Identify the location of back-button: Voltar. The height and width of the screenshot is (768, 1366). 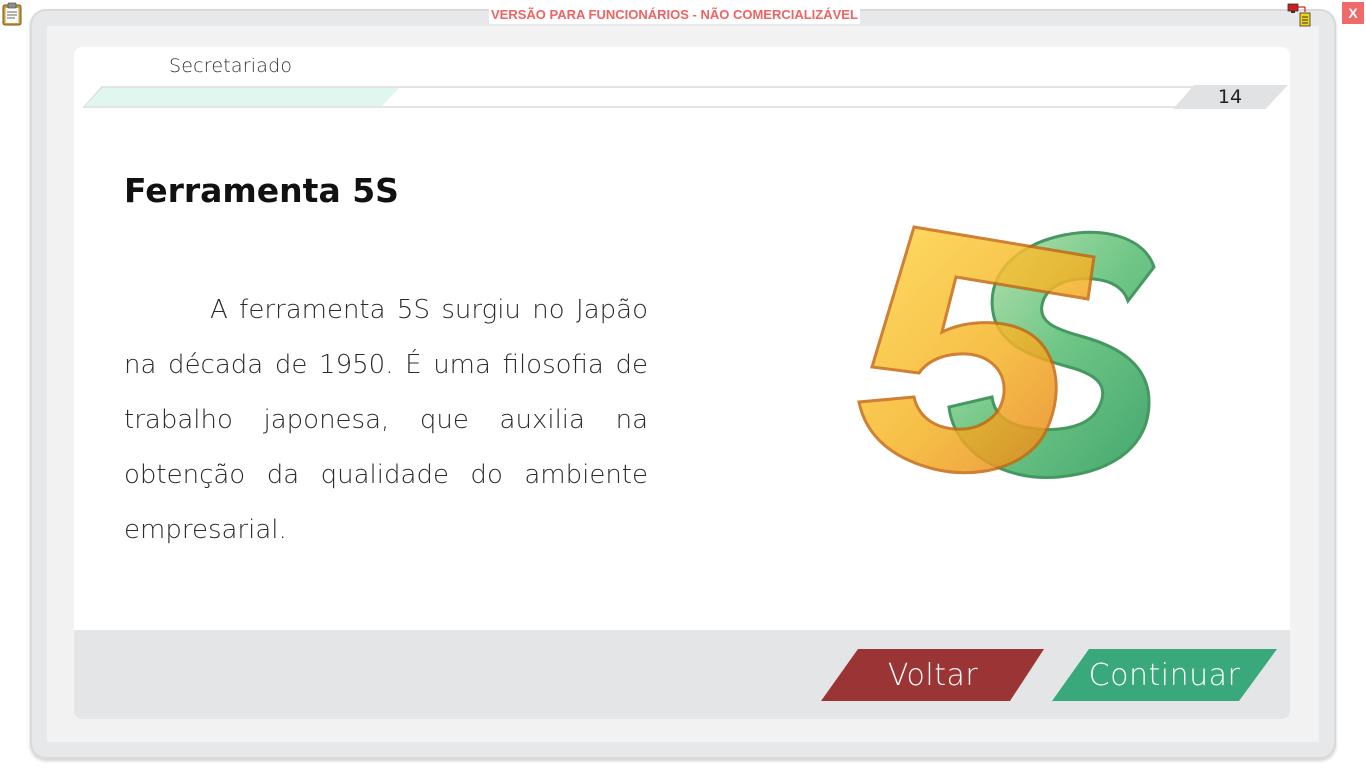
(933, 675).